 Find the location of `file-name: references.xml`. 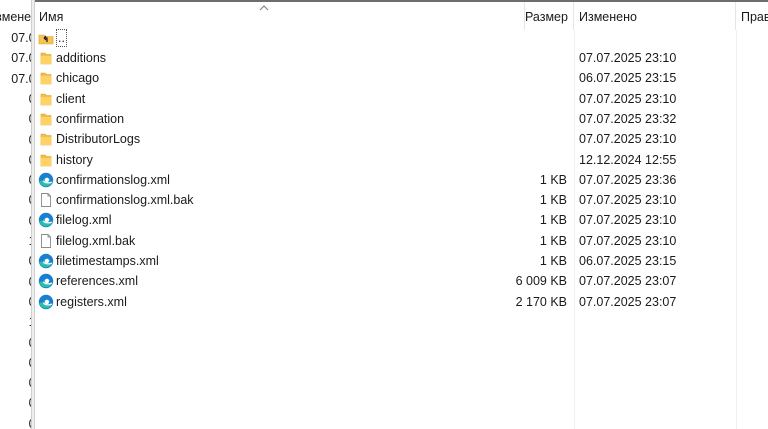

file-name: references.xml is located at coordinates (97, 281).